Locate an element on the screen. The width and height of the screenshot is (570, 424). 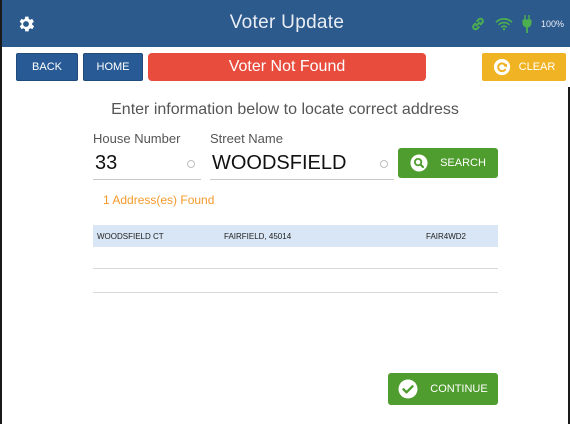
title-bar: Voter Update 100% is located at coordinates (286, 23).